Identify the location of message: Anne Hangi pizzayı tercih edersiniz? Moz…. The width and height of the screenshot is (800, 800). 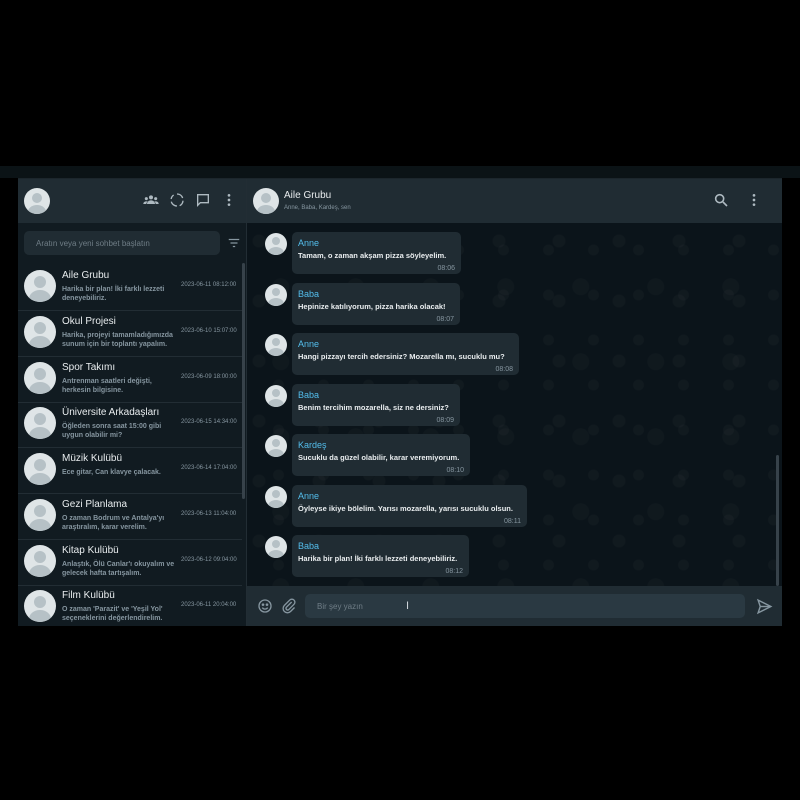
(514, 349).